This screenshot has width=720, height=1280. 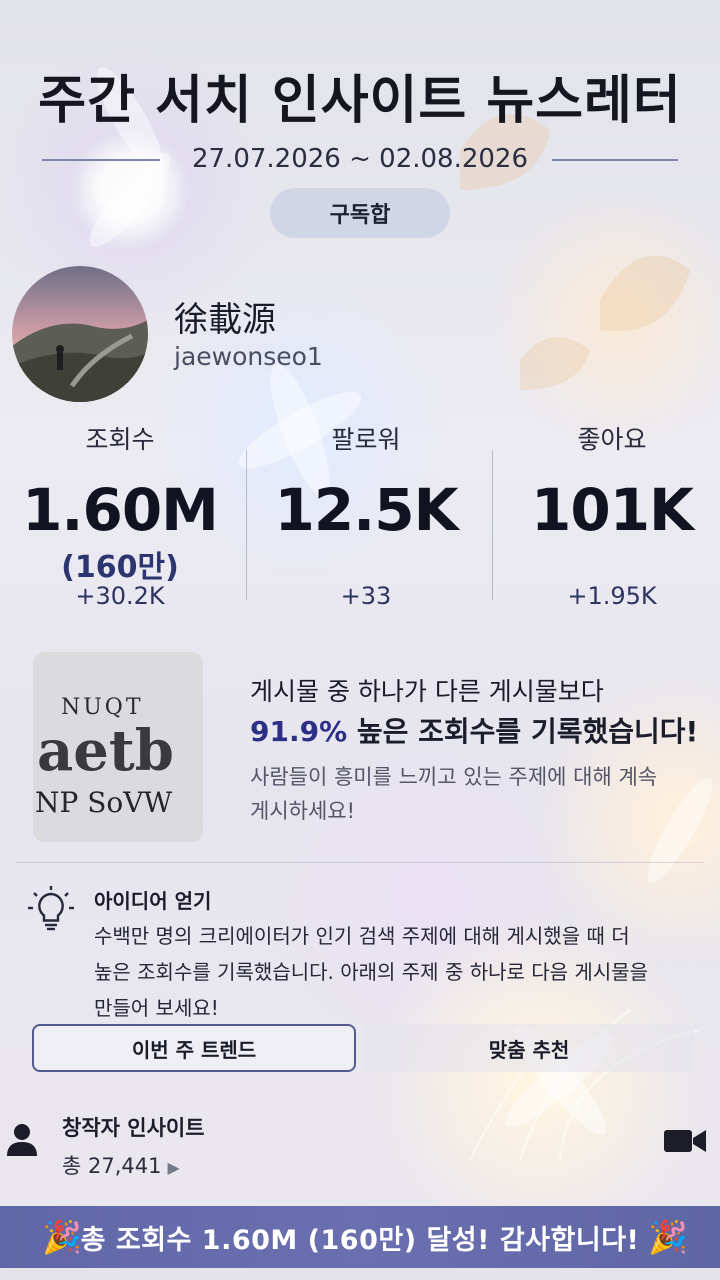 What do you see at coordinates (685, 1141) in the screenshot?
I see `video-camera-icon` at bounding box center [685, 1141].